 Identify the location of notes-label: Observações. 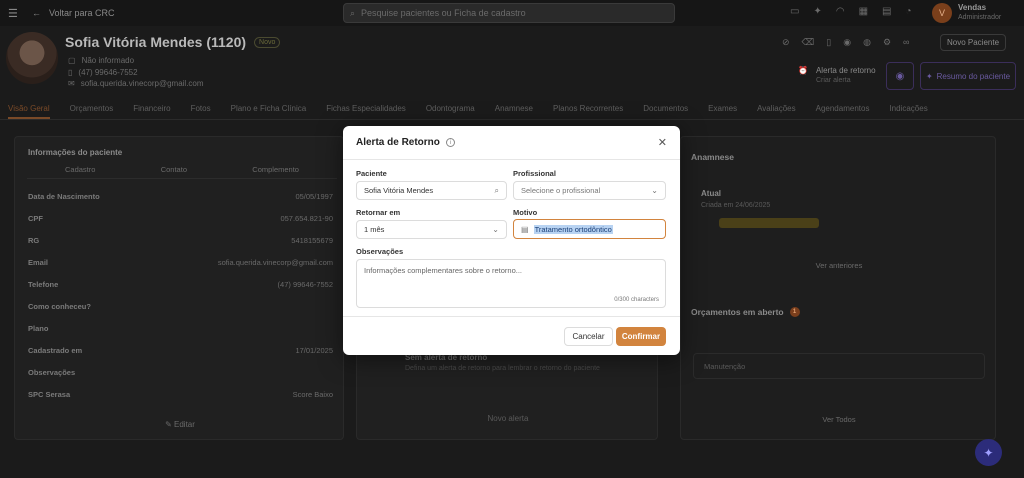
(380, 251).